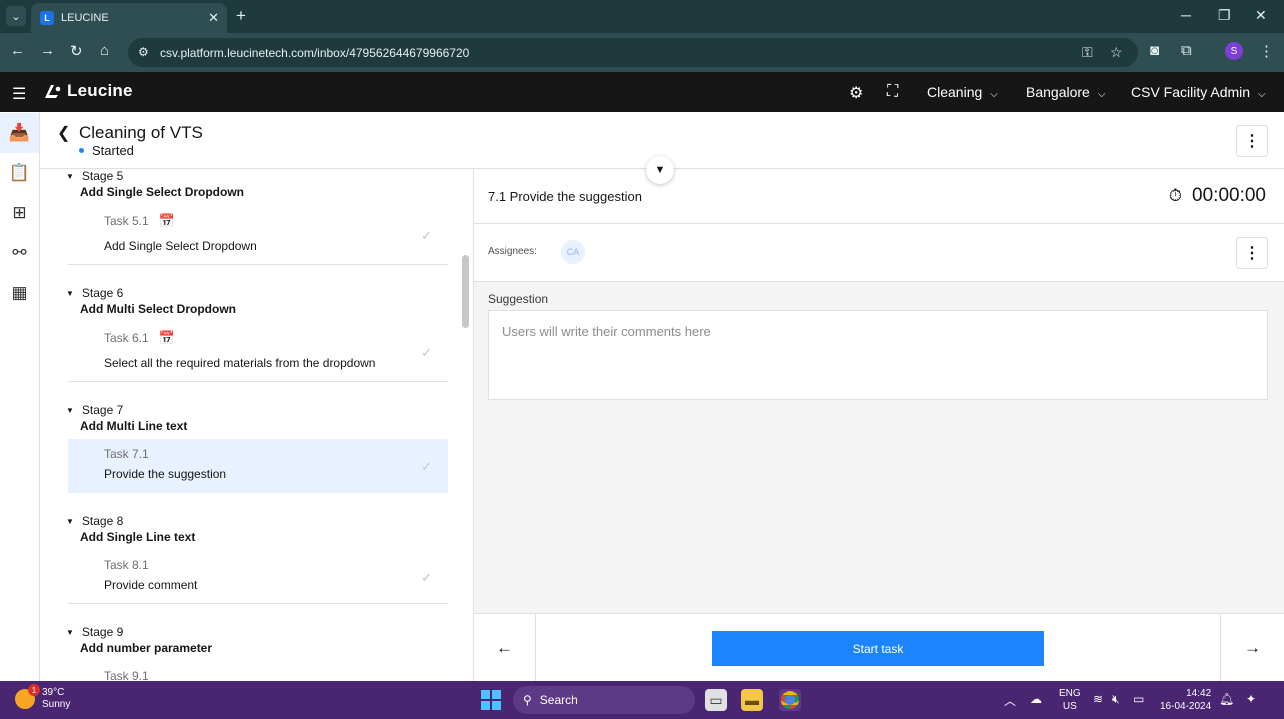  I want to click on settings-gear-icon: ⚙, so click(856, 93).